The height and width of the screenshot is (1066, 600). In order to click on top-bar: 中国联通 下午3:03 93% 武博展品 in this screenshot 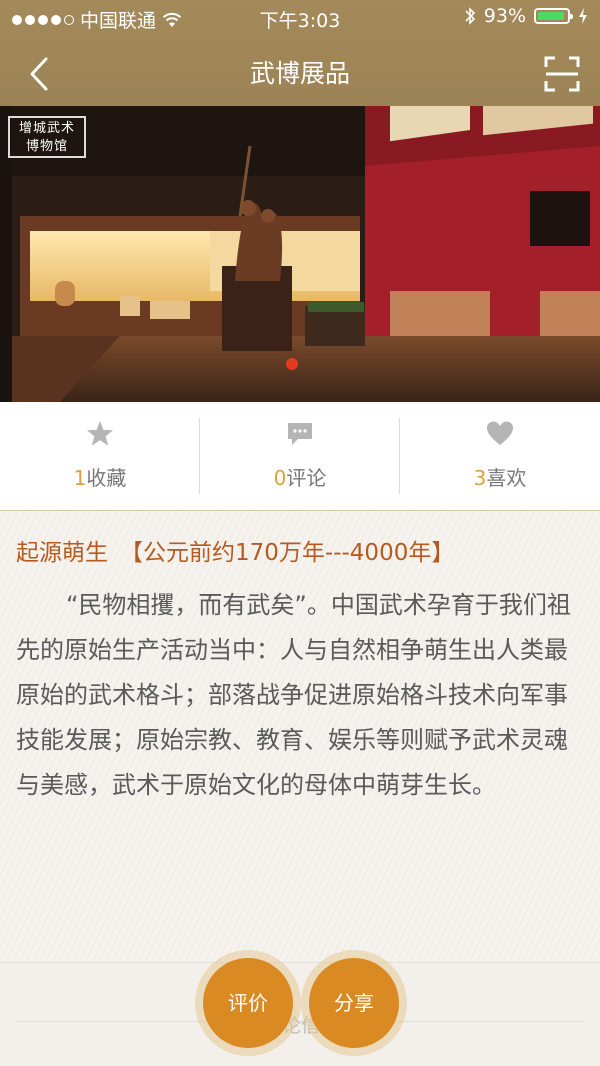, I will do `click(300, 53)`.